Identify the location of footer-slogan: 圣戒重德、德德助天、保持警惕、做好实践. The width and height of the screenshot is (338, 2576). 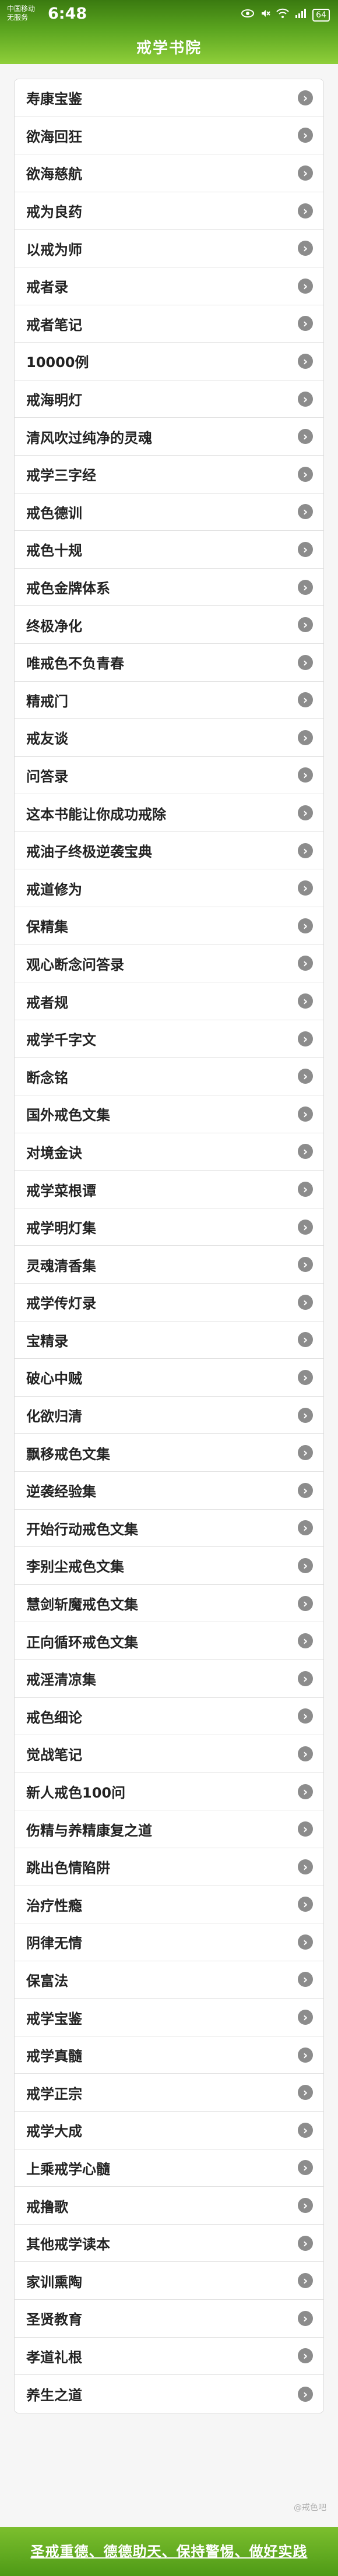
(169, 2551).